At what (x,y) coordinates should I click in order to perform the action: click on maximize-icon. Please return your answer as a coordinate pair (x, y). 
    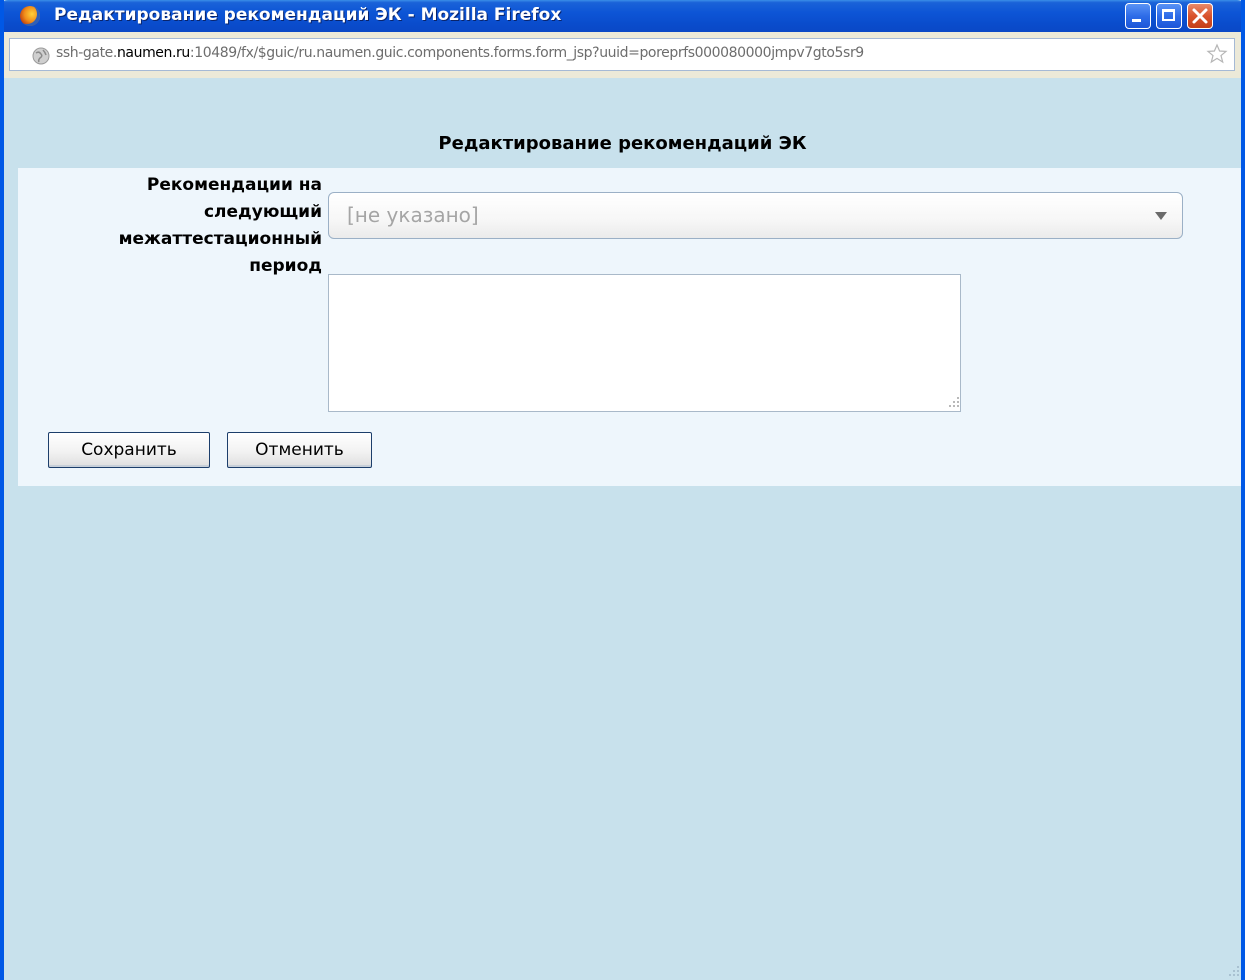
    Looking at the image, I should click on (1168, 15).